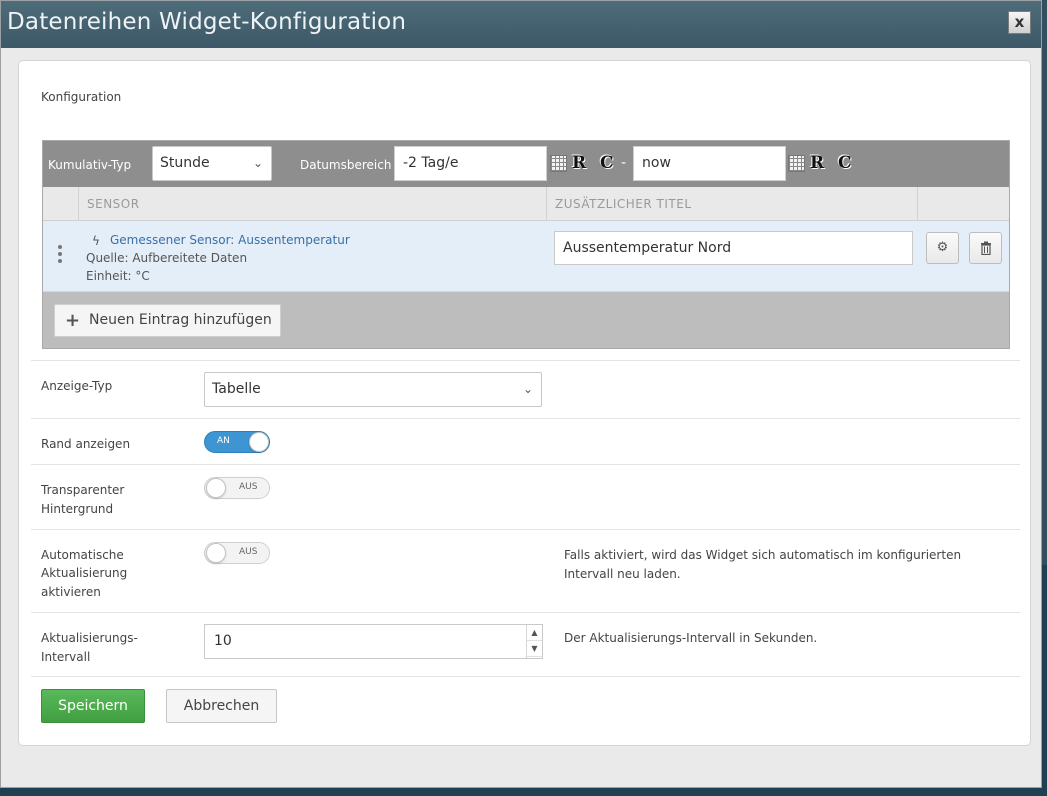 Image resolution: width=1047 pixels, height=796 pixels. Describe the element at coordinates (207, 22) in the screenshot. I see `dialog-title: Datenreihen Widget-Konfiguration` at that location.